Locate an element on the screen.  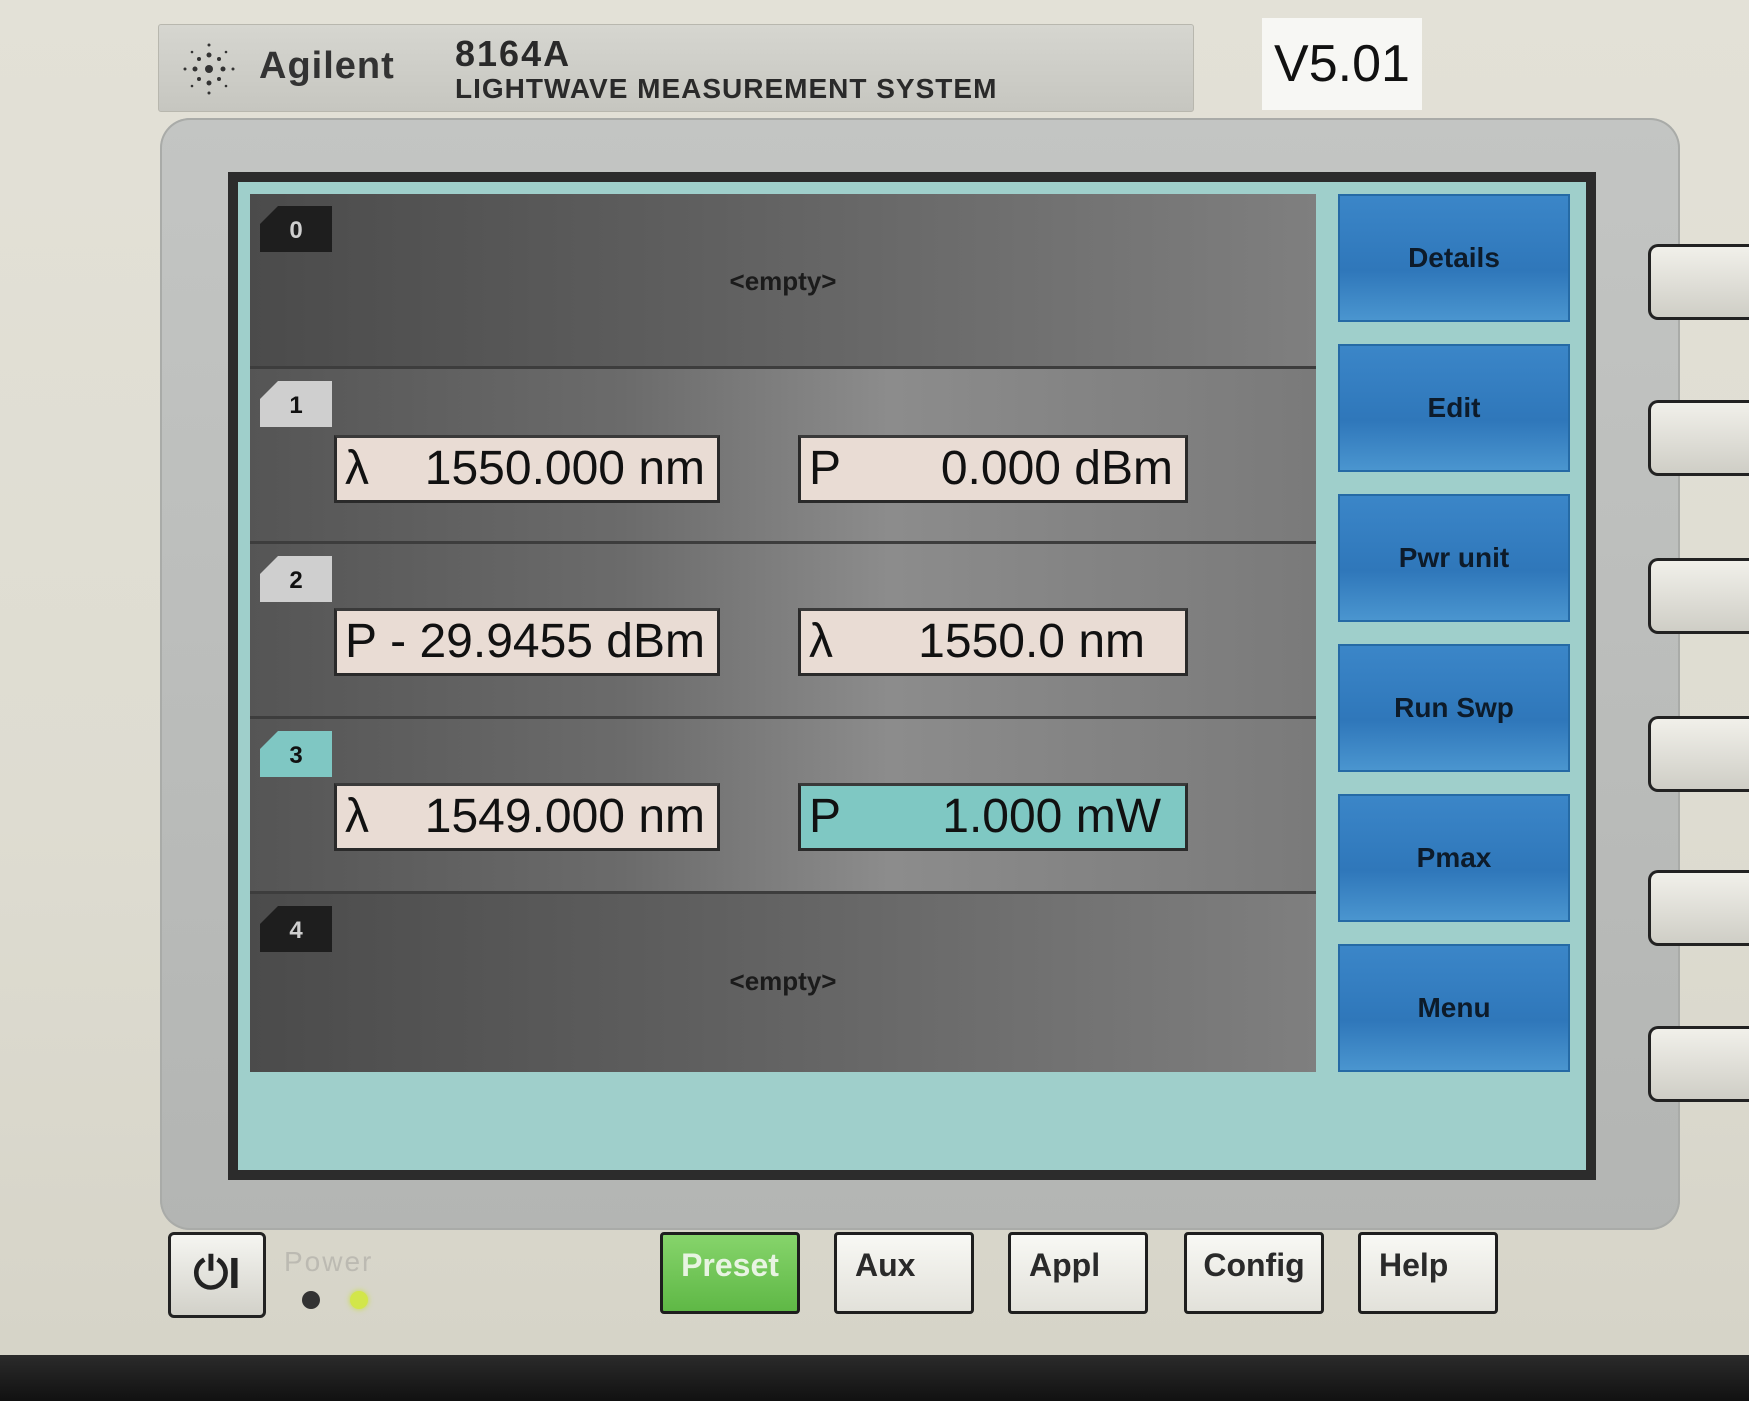
wavelength-field: λ 1549.000 nm is located at coordinates (527, 817).